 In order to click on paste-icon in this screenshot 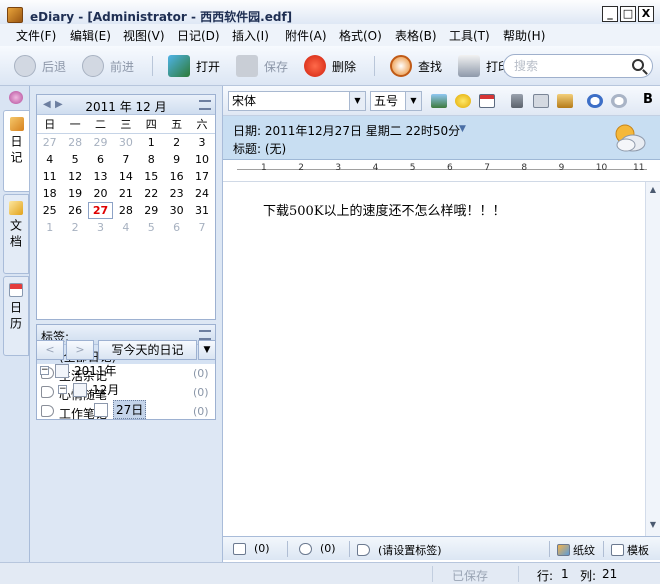, I will do `click(565, 101)`.